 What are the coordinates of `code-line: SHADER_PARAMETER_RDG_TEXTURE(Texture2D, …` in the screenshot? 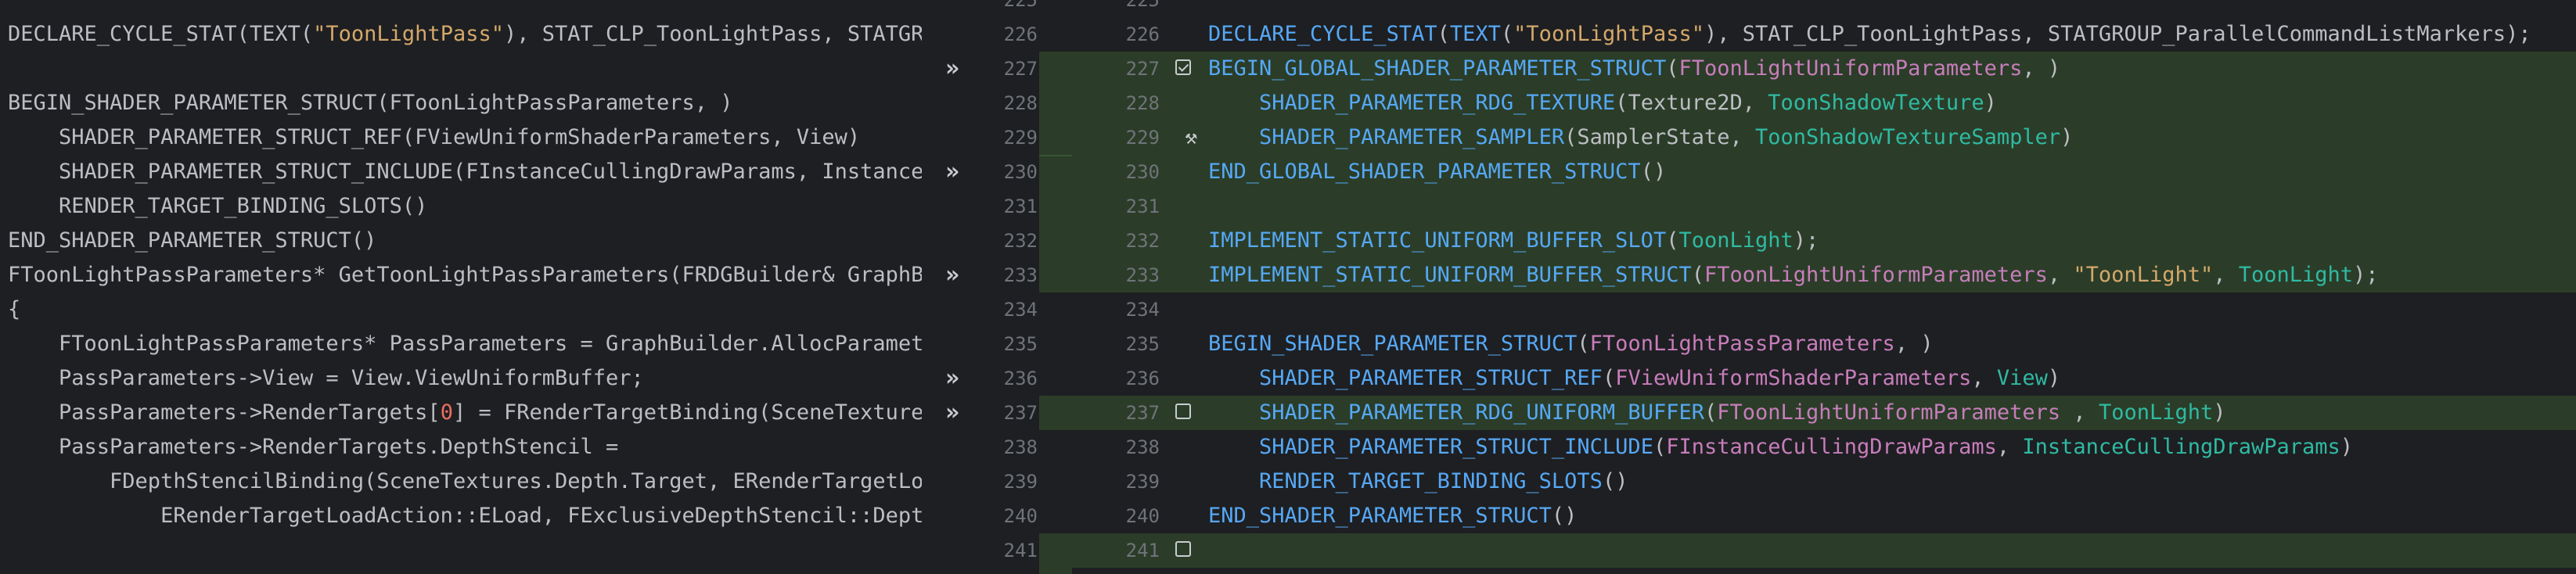 It's located at (1891, 103).